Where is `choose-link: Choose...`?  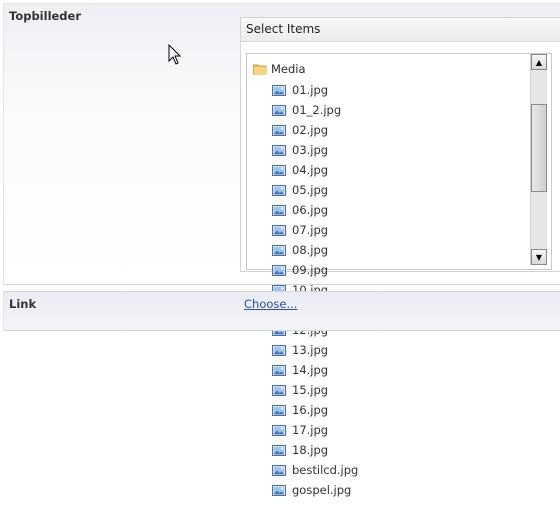 choose-link: Choose... is located at coordinates (270, 304).